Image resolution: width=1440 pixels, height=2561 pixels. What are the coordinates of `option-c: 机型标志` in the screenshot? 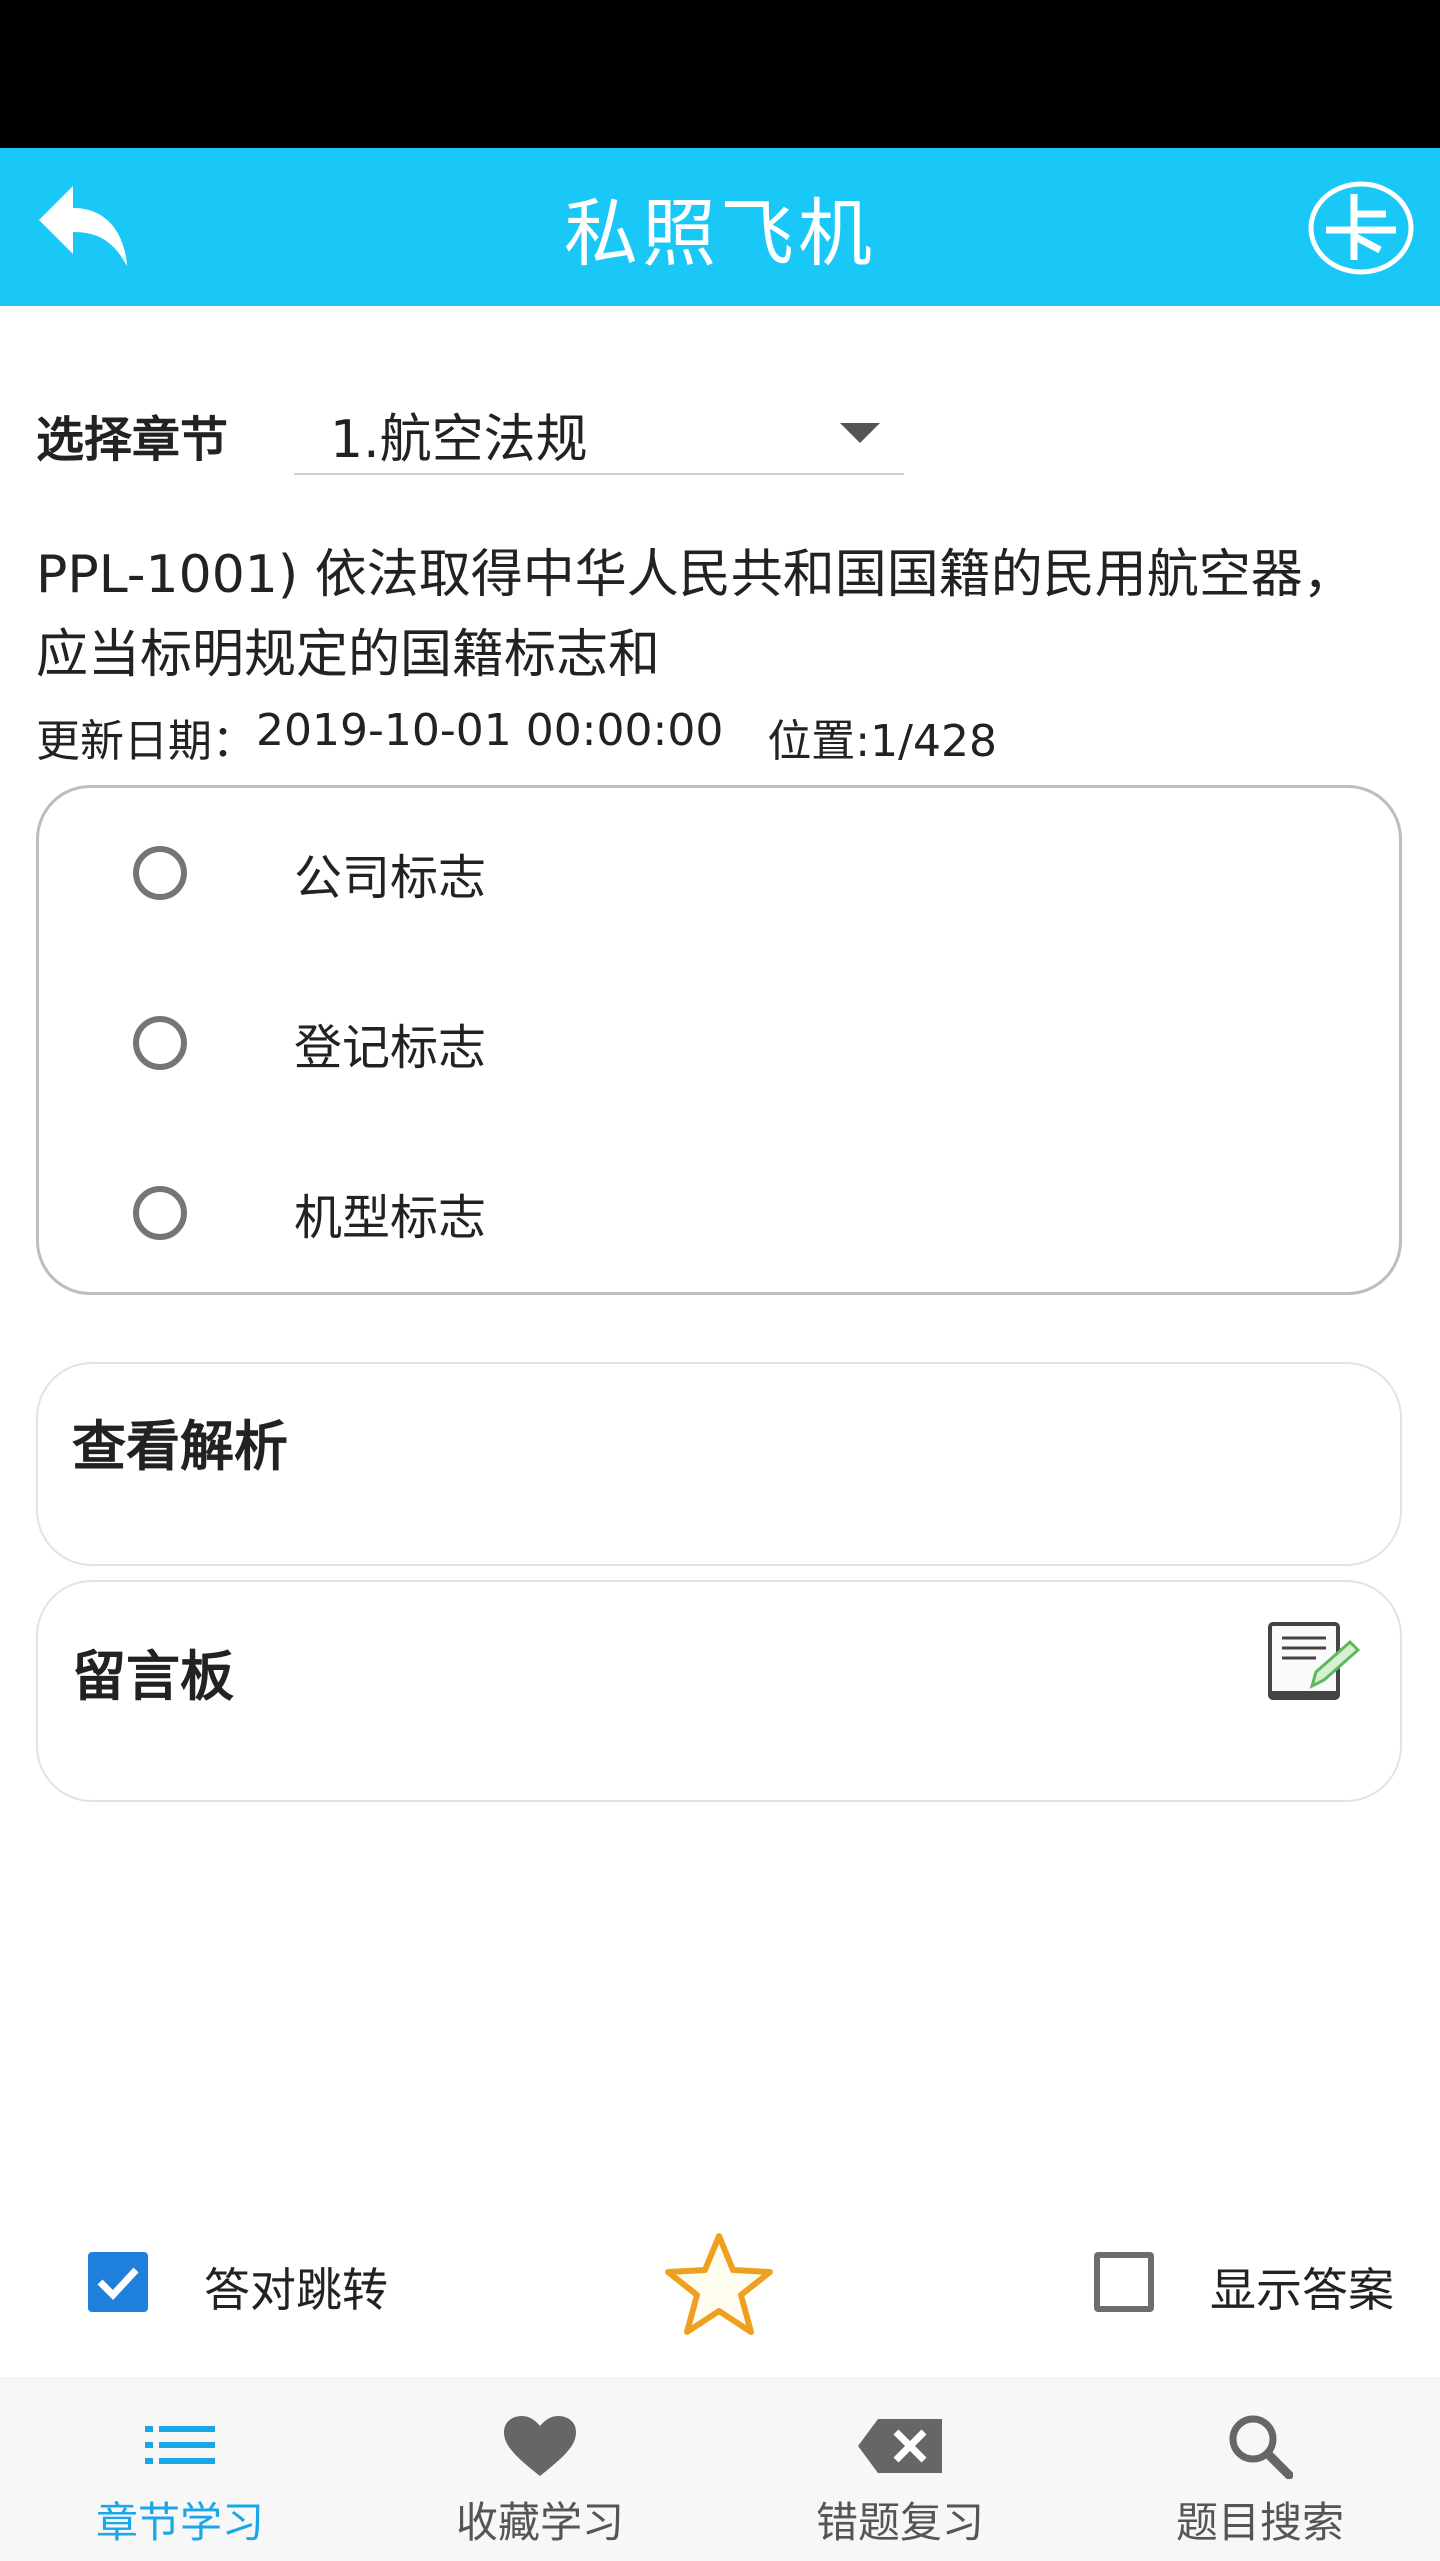 It's located at (719, 1213).